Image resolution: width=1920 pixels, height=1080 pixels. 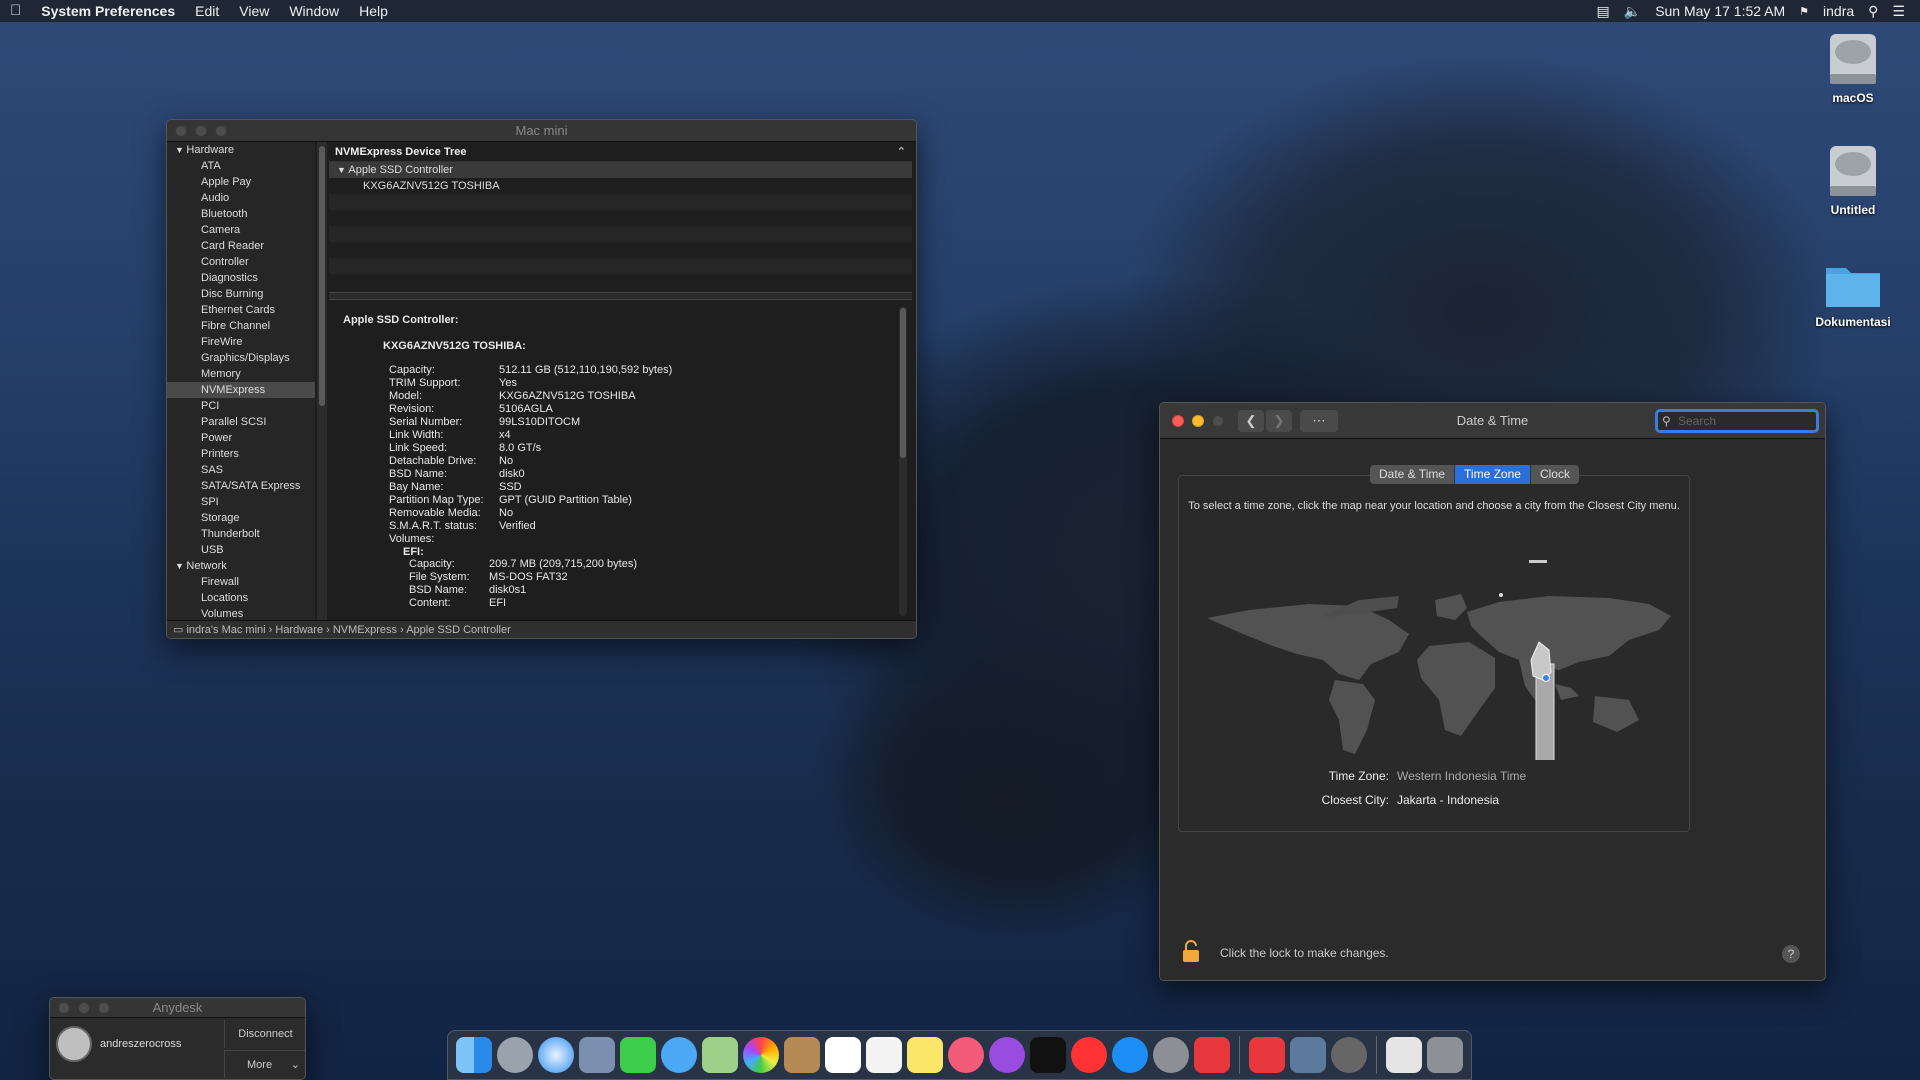 What do you see at coordinates (241, 310) in the screenshot?
I see `sidebar-item: Ethernet Cards` at bounding box center [241, 310].